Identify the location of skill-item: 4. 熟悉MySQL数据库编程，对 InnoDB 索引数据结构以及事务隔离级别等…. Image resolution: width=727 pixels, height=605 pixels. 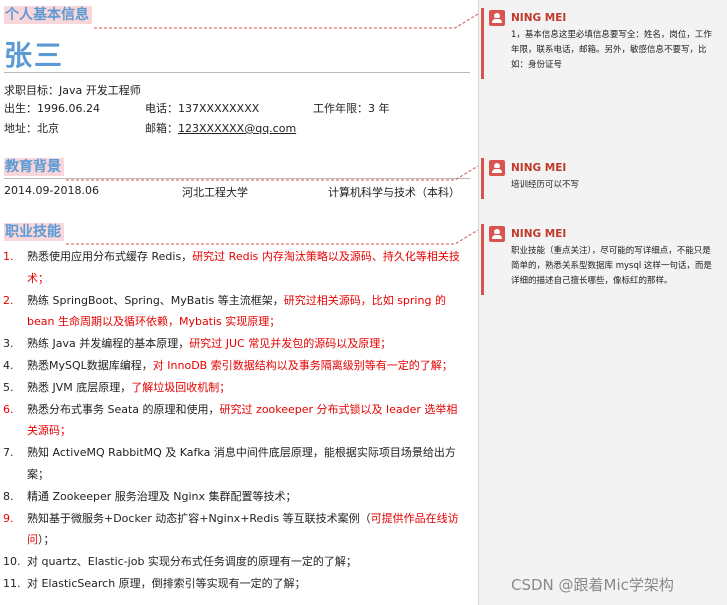
(235, 366).